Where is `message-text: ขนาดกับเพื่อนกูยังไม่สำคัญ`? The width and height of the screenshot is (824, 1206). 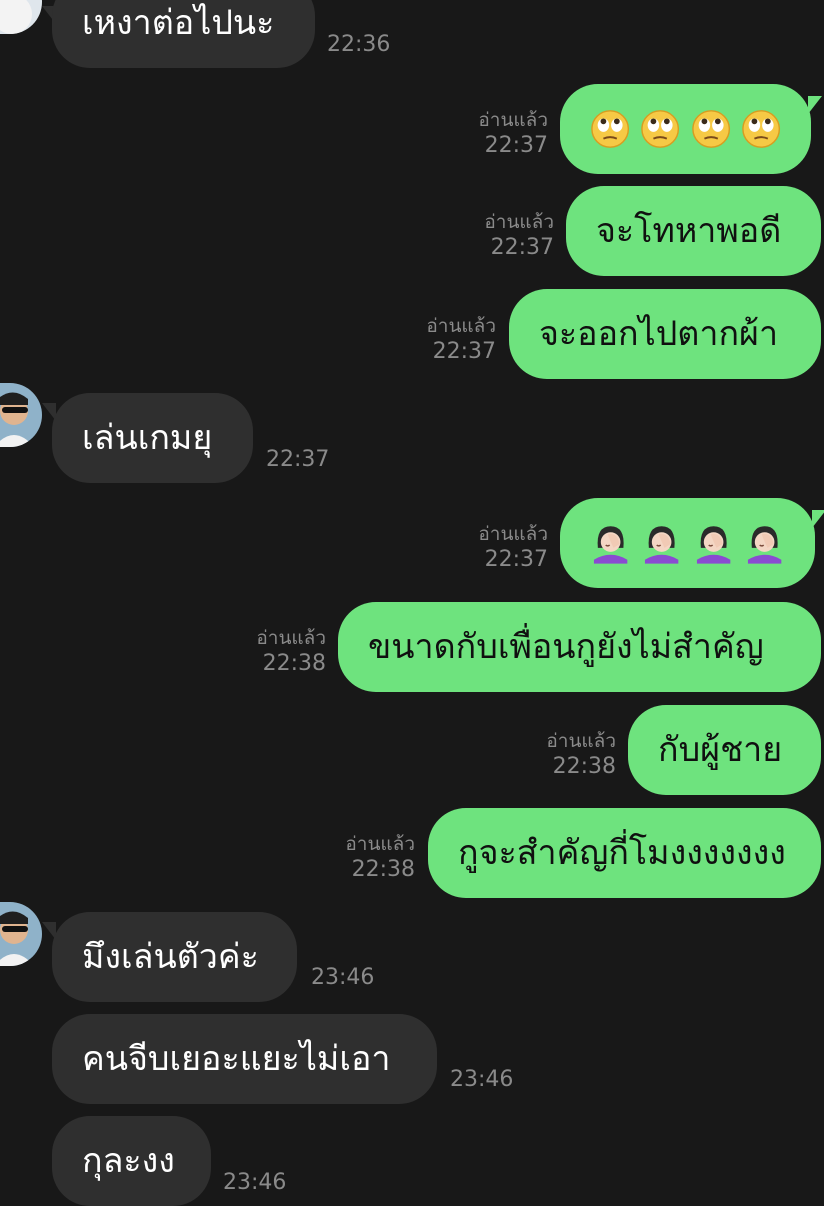
message-text: ขนาดกับเพื่อนกูยังไม่สำคัญ is located at coordinates (566, 647).